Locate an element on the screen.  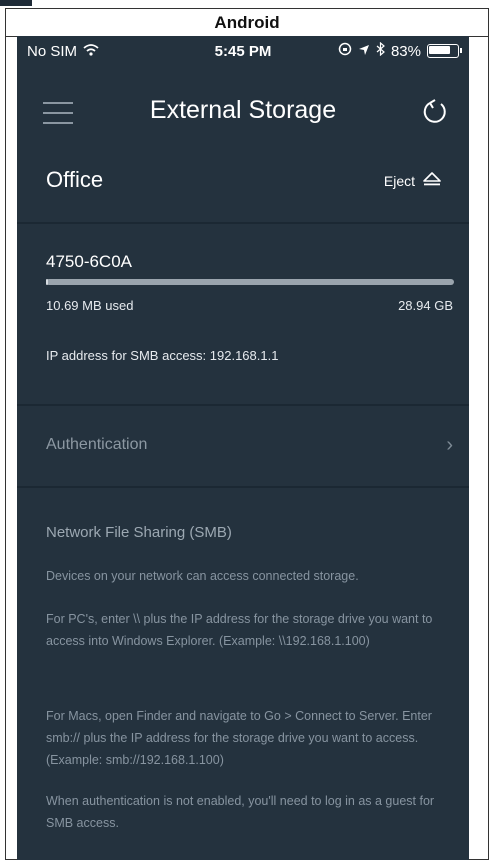
rotation-lock-icon is located at coordinates (345, 51).